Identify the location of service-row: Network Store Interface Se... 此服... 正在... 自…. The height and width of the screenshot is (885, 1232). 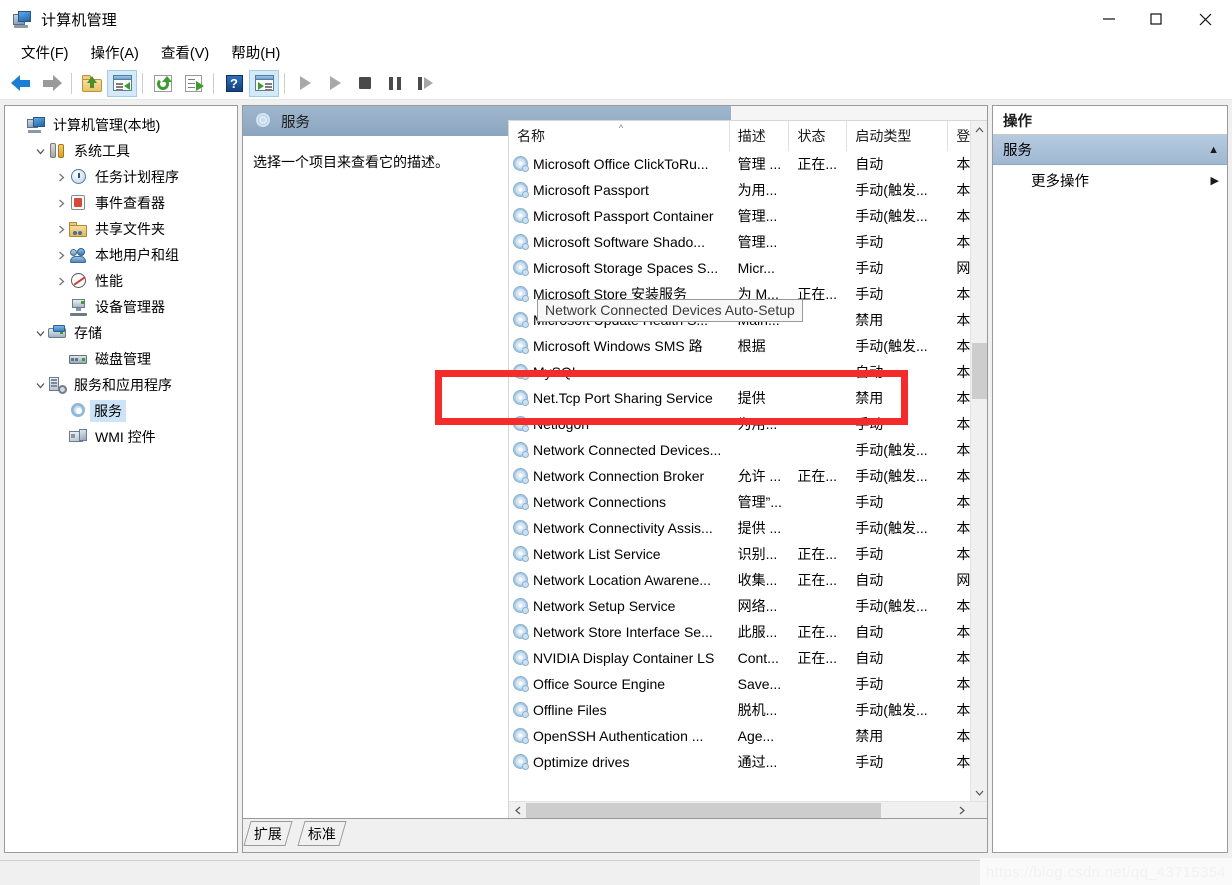
(748, 632).